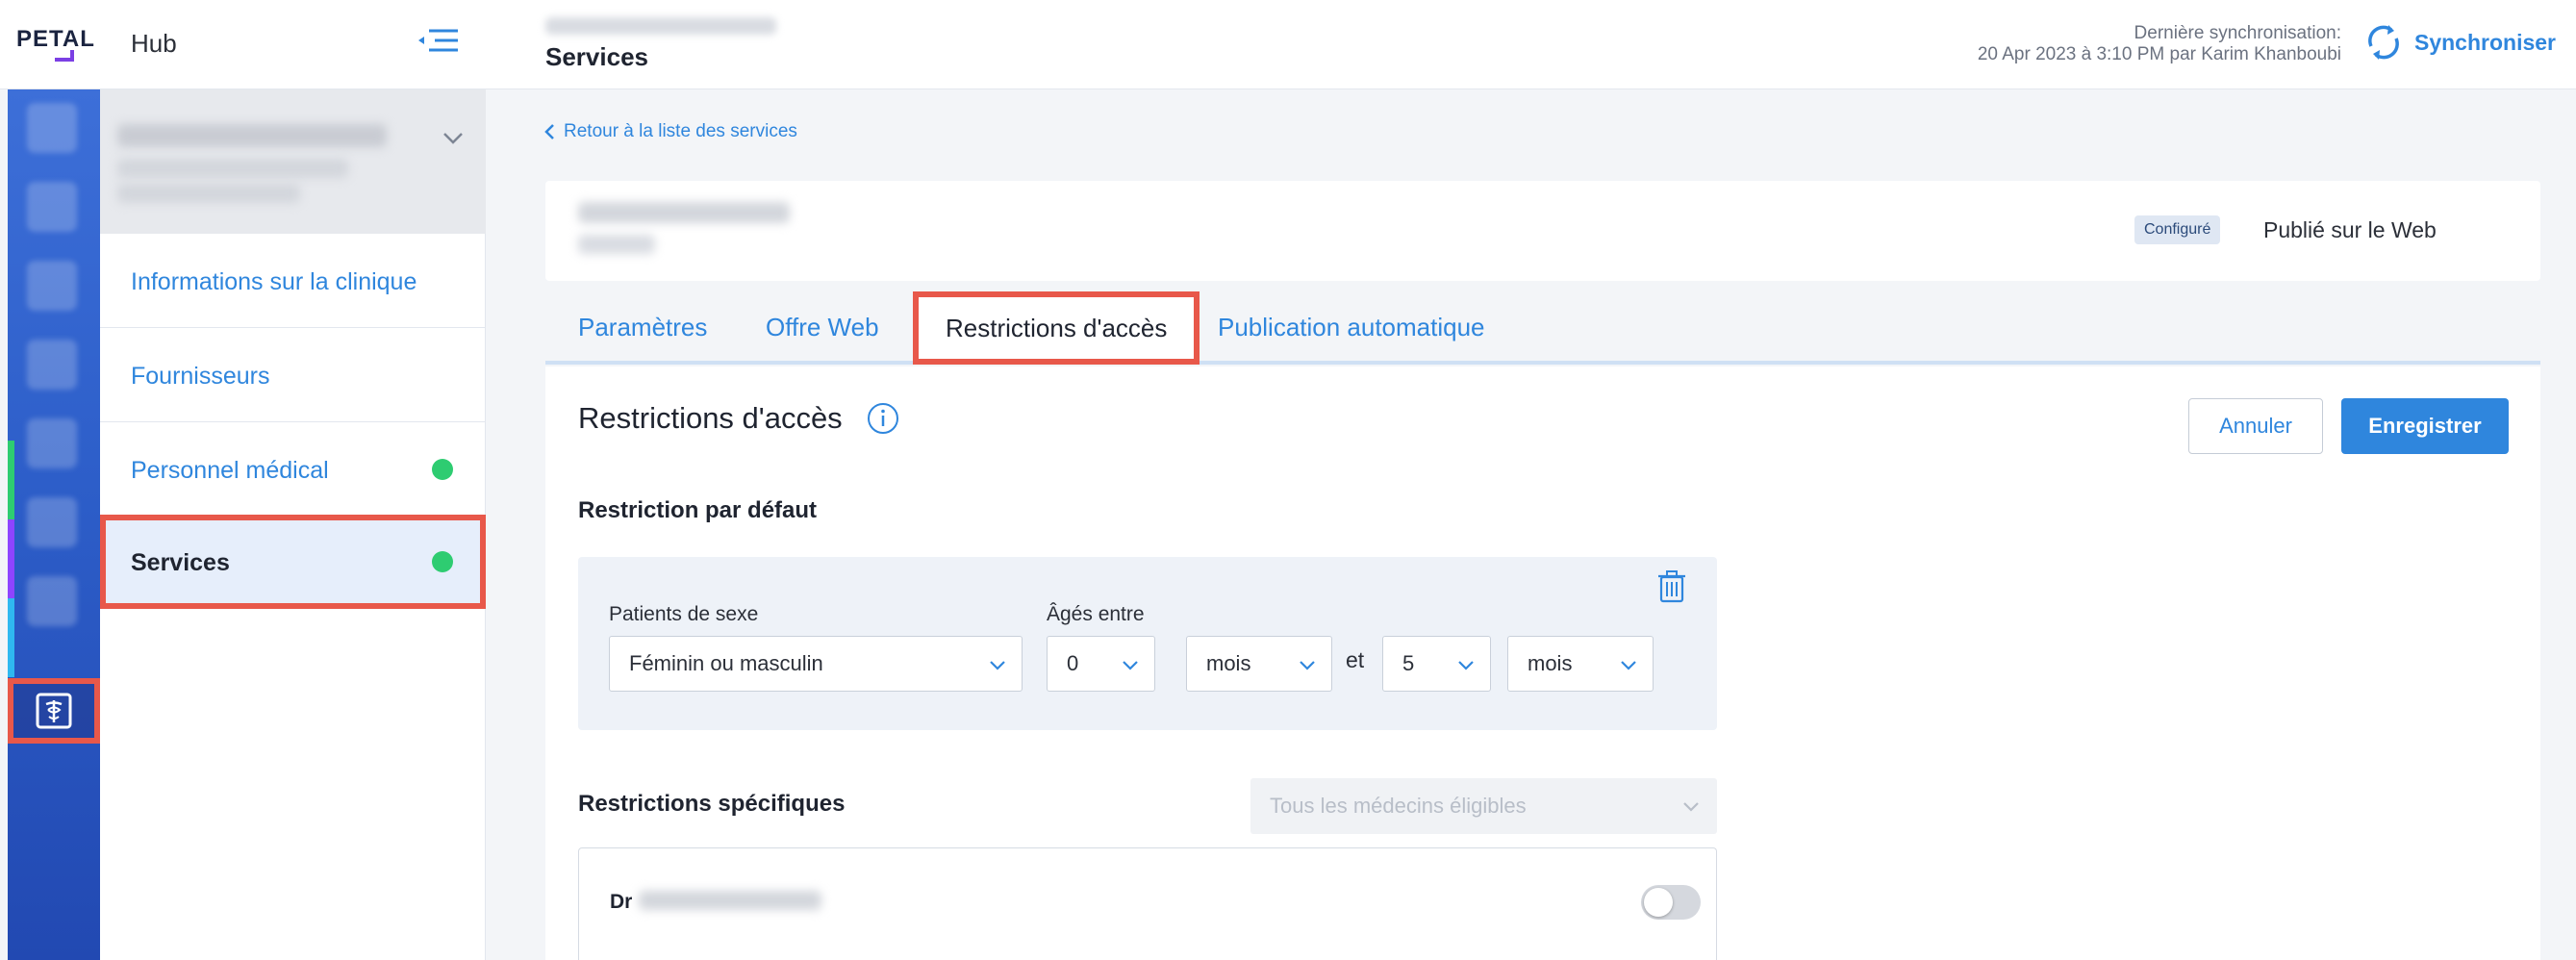 Image resolution: width=2576 pixels, height=960 pixels. I want to click on sidebar-item-label: Personnel médical, so click(230, 470).